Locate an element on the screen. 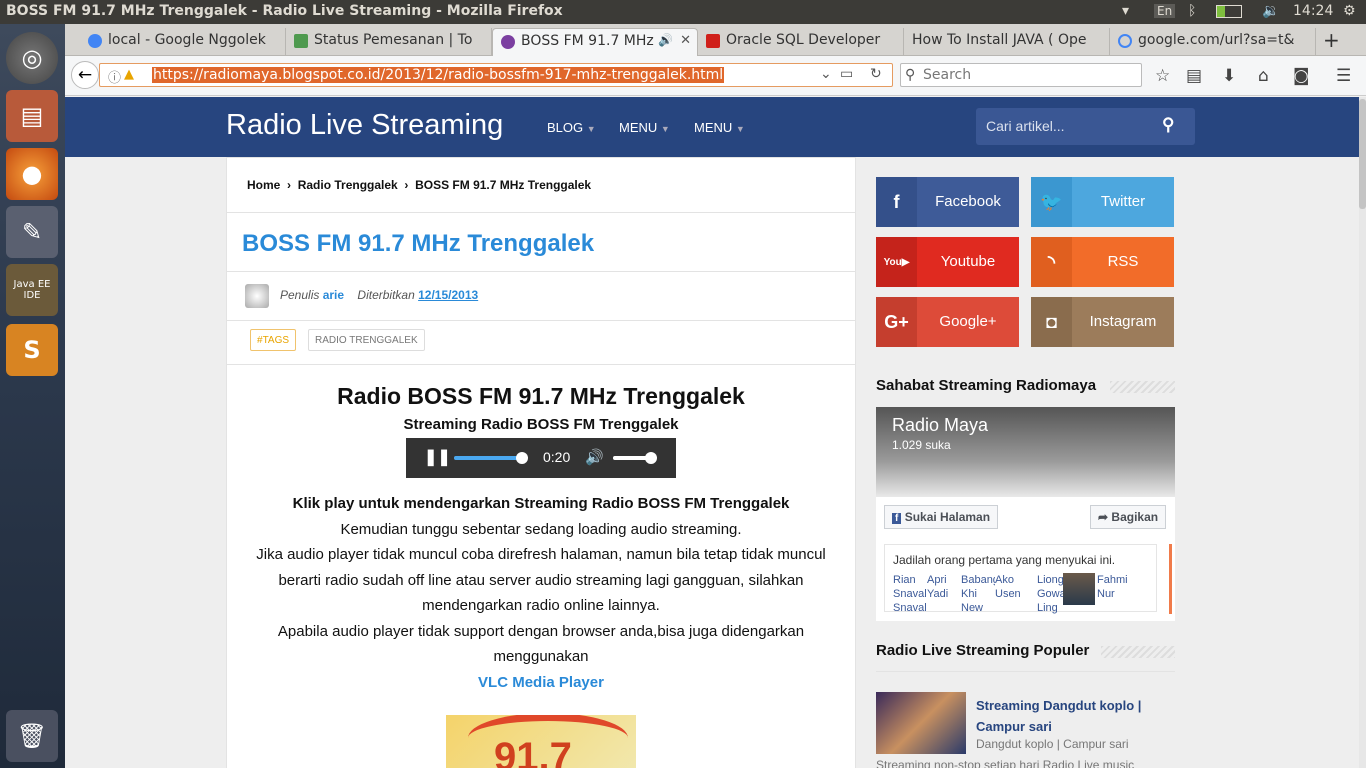 This screenshot has height=768, width=1366. fb-friend: Babang Khi New Ja is located at coordinates (978, 593).